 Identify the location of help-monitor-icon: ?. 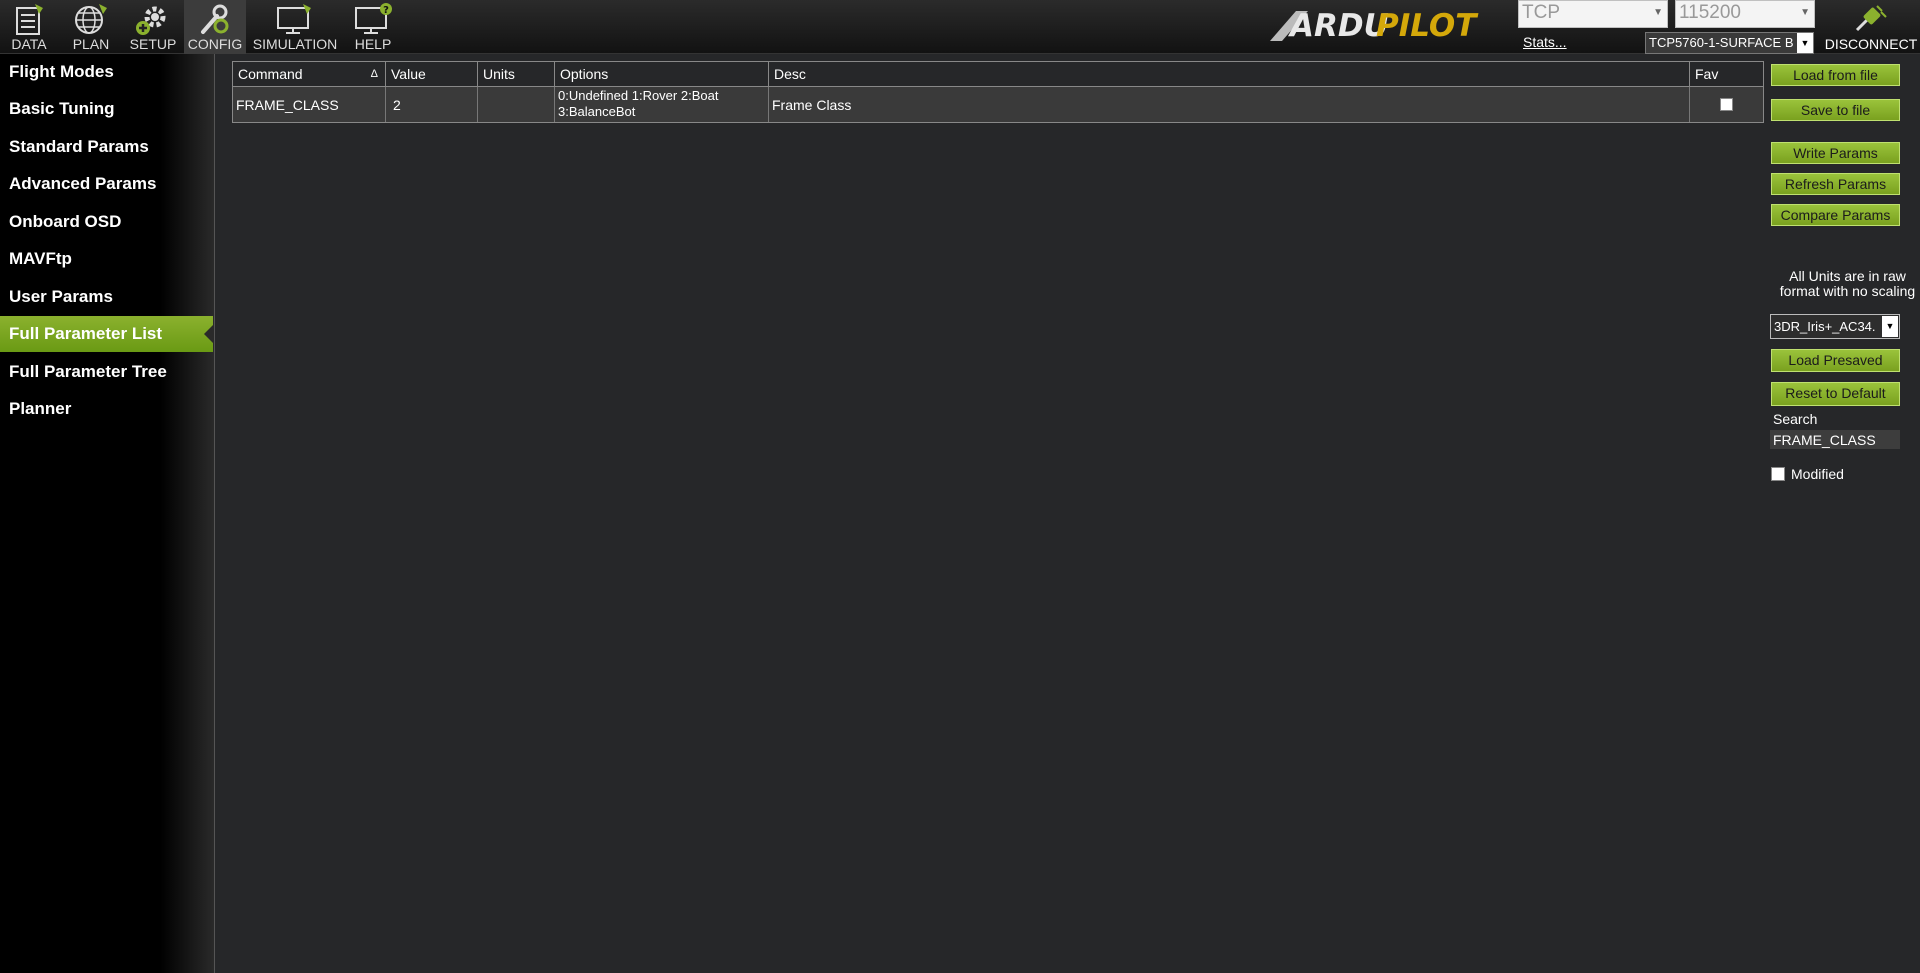
(373, 18).